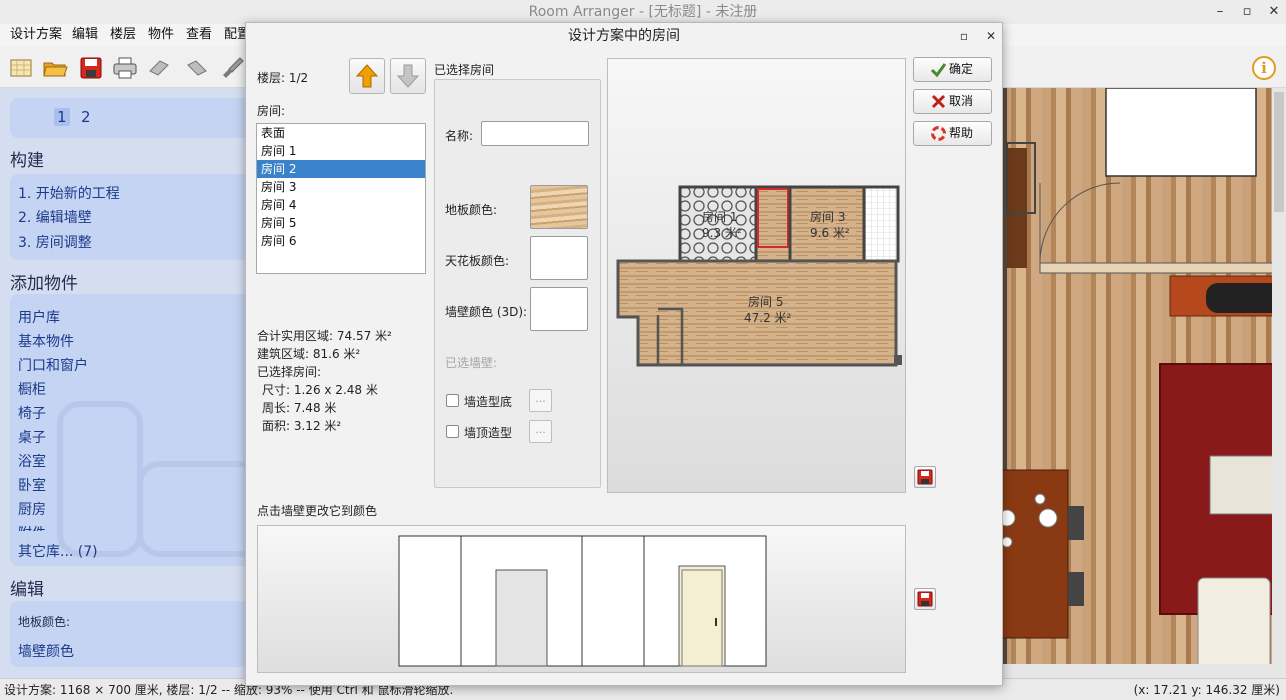 The height and width of the screenshot is (700, 1286). What do you see at coordinates (53, 365) in the screenshot?
I see `library-doors-windows: 门口和窗户` at bounding box center [53, 365].